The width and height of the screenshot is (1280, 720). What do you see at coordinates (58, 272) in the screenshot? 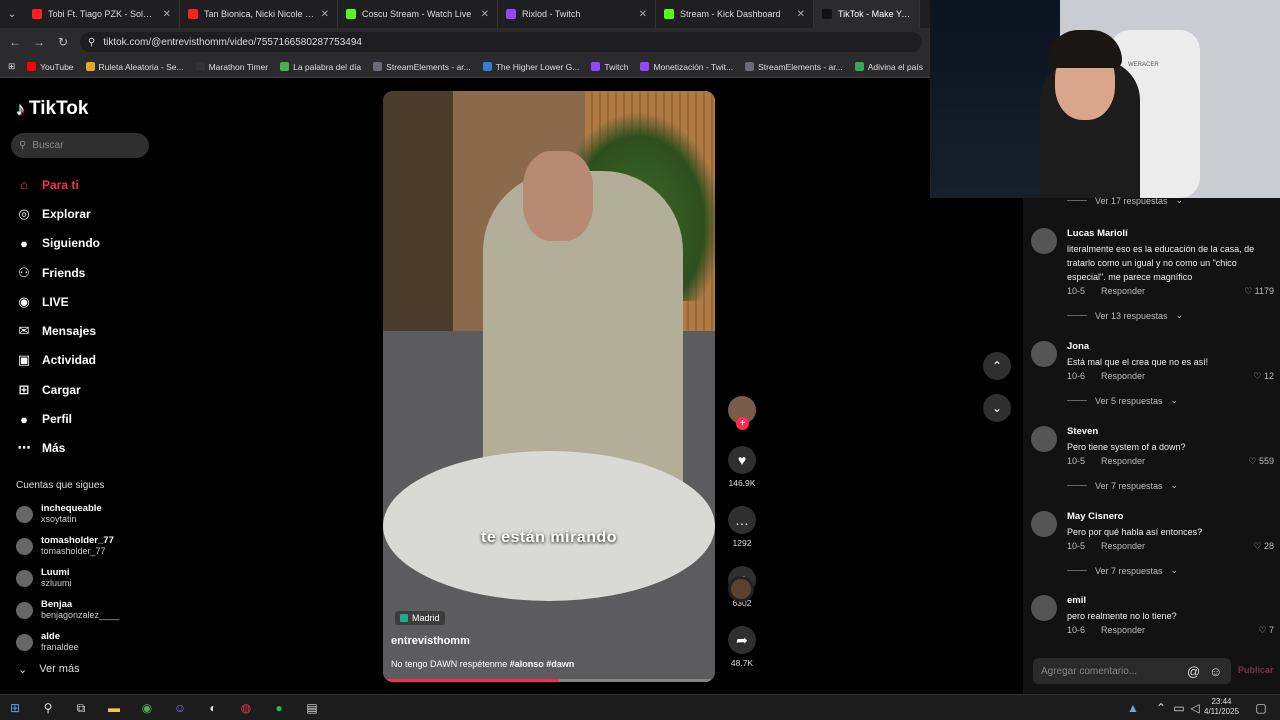
I see `sidebar-item-friends: ⚇ Friends` at bounding box center [58, 272].